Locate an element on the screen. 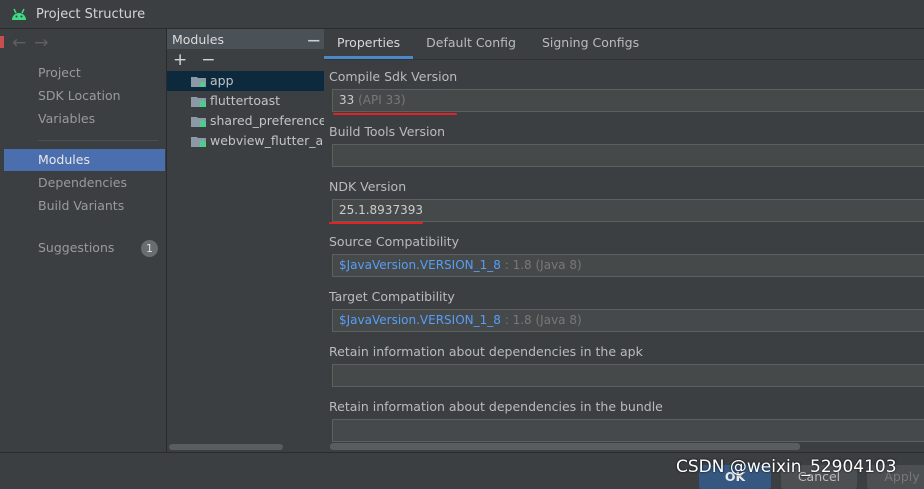 The image size is (924, 489). source-compat-hint: : 1.8 (Java 8) is located at coordinates (543, 265).